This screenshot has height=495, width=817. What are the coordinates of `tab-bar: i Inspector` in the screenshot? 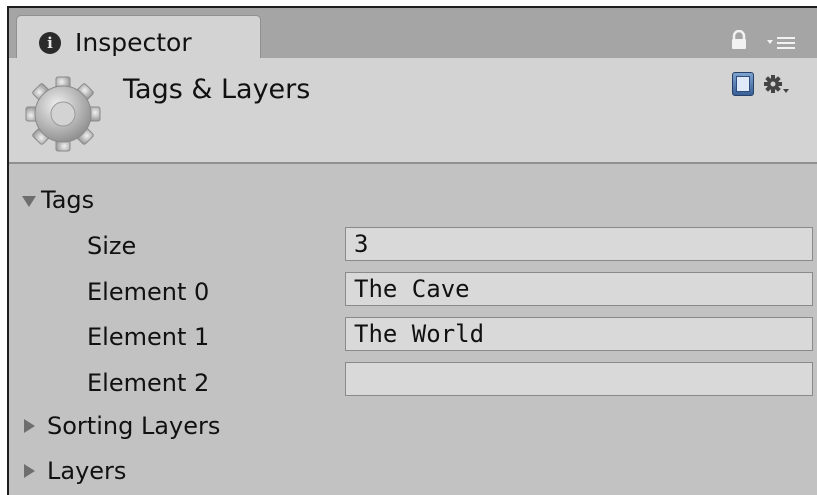 It's located at (413, 33).